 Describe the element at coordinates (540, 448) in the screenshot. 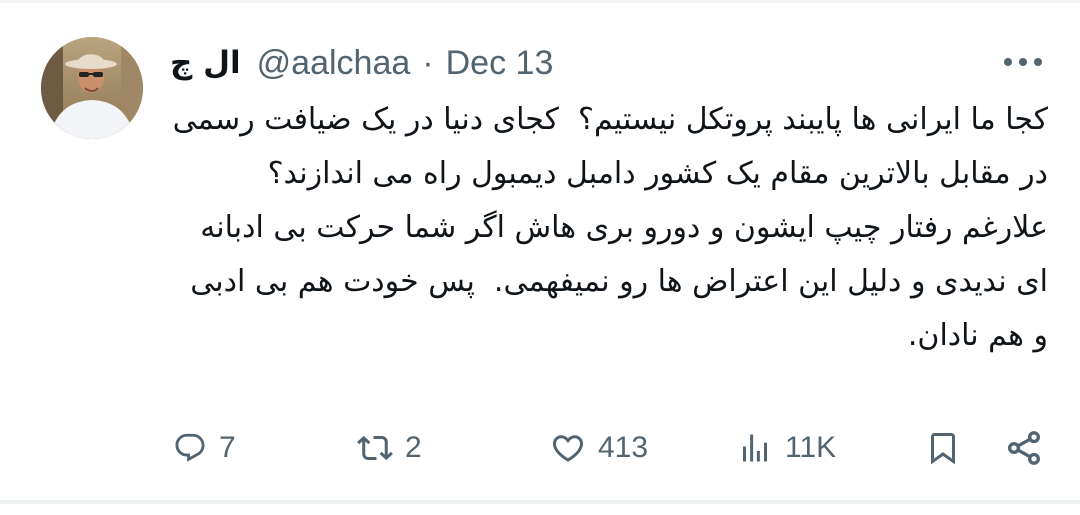

I see `tweet-actions: 7 2 413 11K` at that location.